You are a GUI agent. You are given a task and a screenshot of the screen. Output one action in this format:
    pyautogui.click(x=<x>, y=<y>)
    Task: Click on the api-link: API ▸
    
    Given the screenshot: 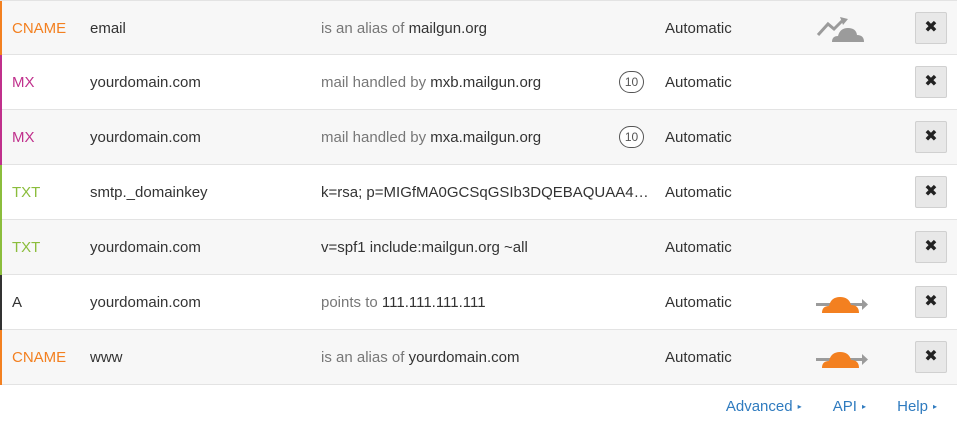 What is the action you would take?
    pyautogui.click(x=849, y=406)
    